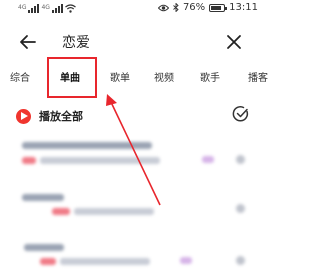  I want to click on network-indicators: 4G 4G, so click(47, 8).